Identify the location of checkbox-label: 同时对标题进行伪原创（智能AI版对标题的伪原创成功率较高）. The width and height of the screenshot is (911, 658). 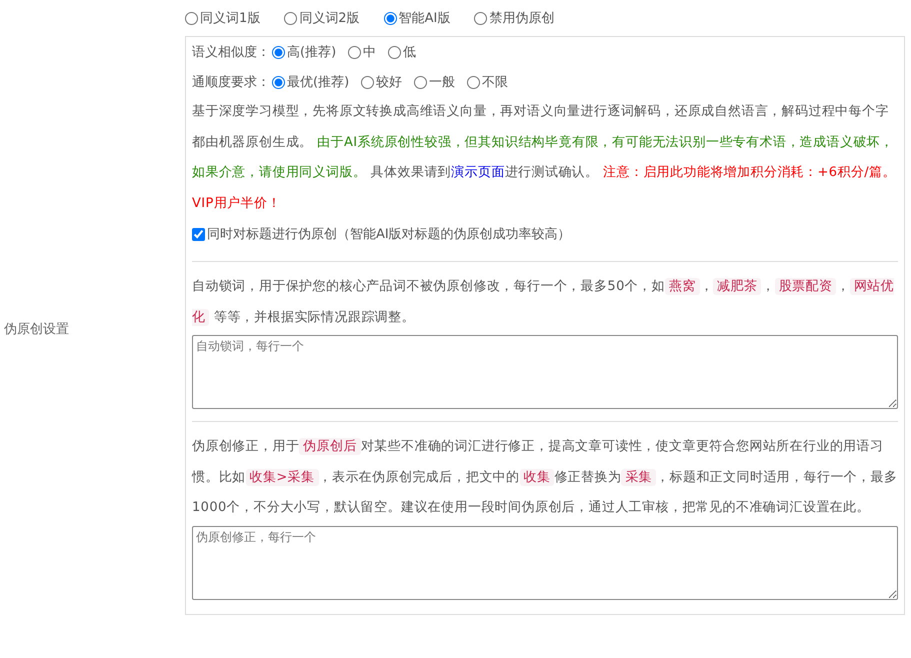
(389, 234).